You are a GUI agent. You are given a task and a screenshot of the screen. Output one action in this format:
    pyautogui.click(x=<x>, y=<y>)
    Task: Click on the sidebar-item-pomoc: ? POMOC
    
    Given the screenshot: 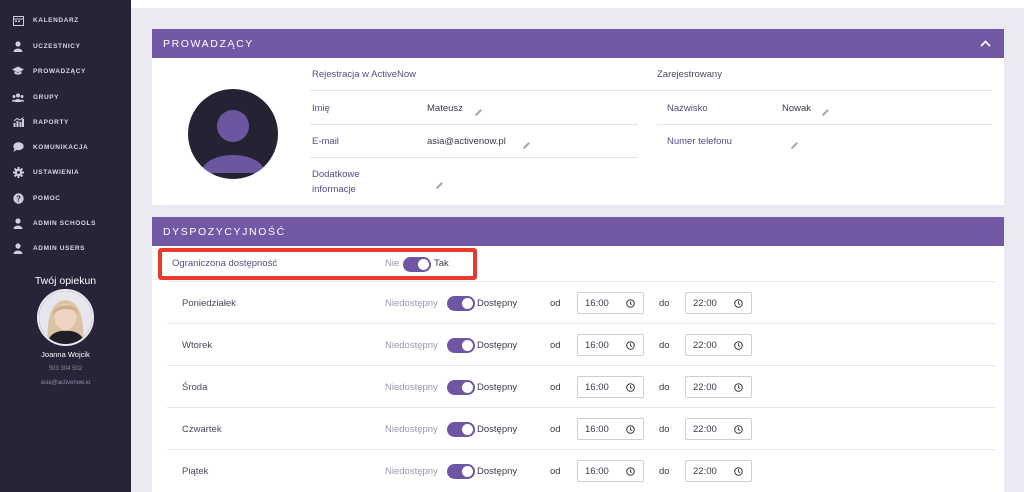 What is the action you would take?
    pyautogui.click(x=36, y=198)
    